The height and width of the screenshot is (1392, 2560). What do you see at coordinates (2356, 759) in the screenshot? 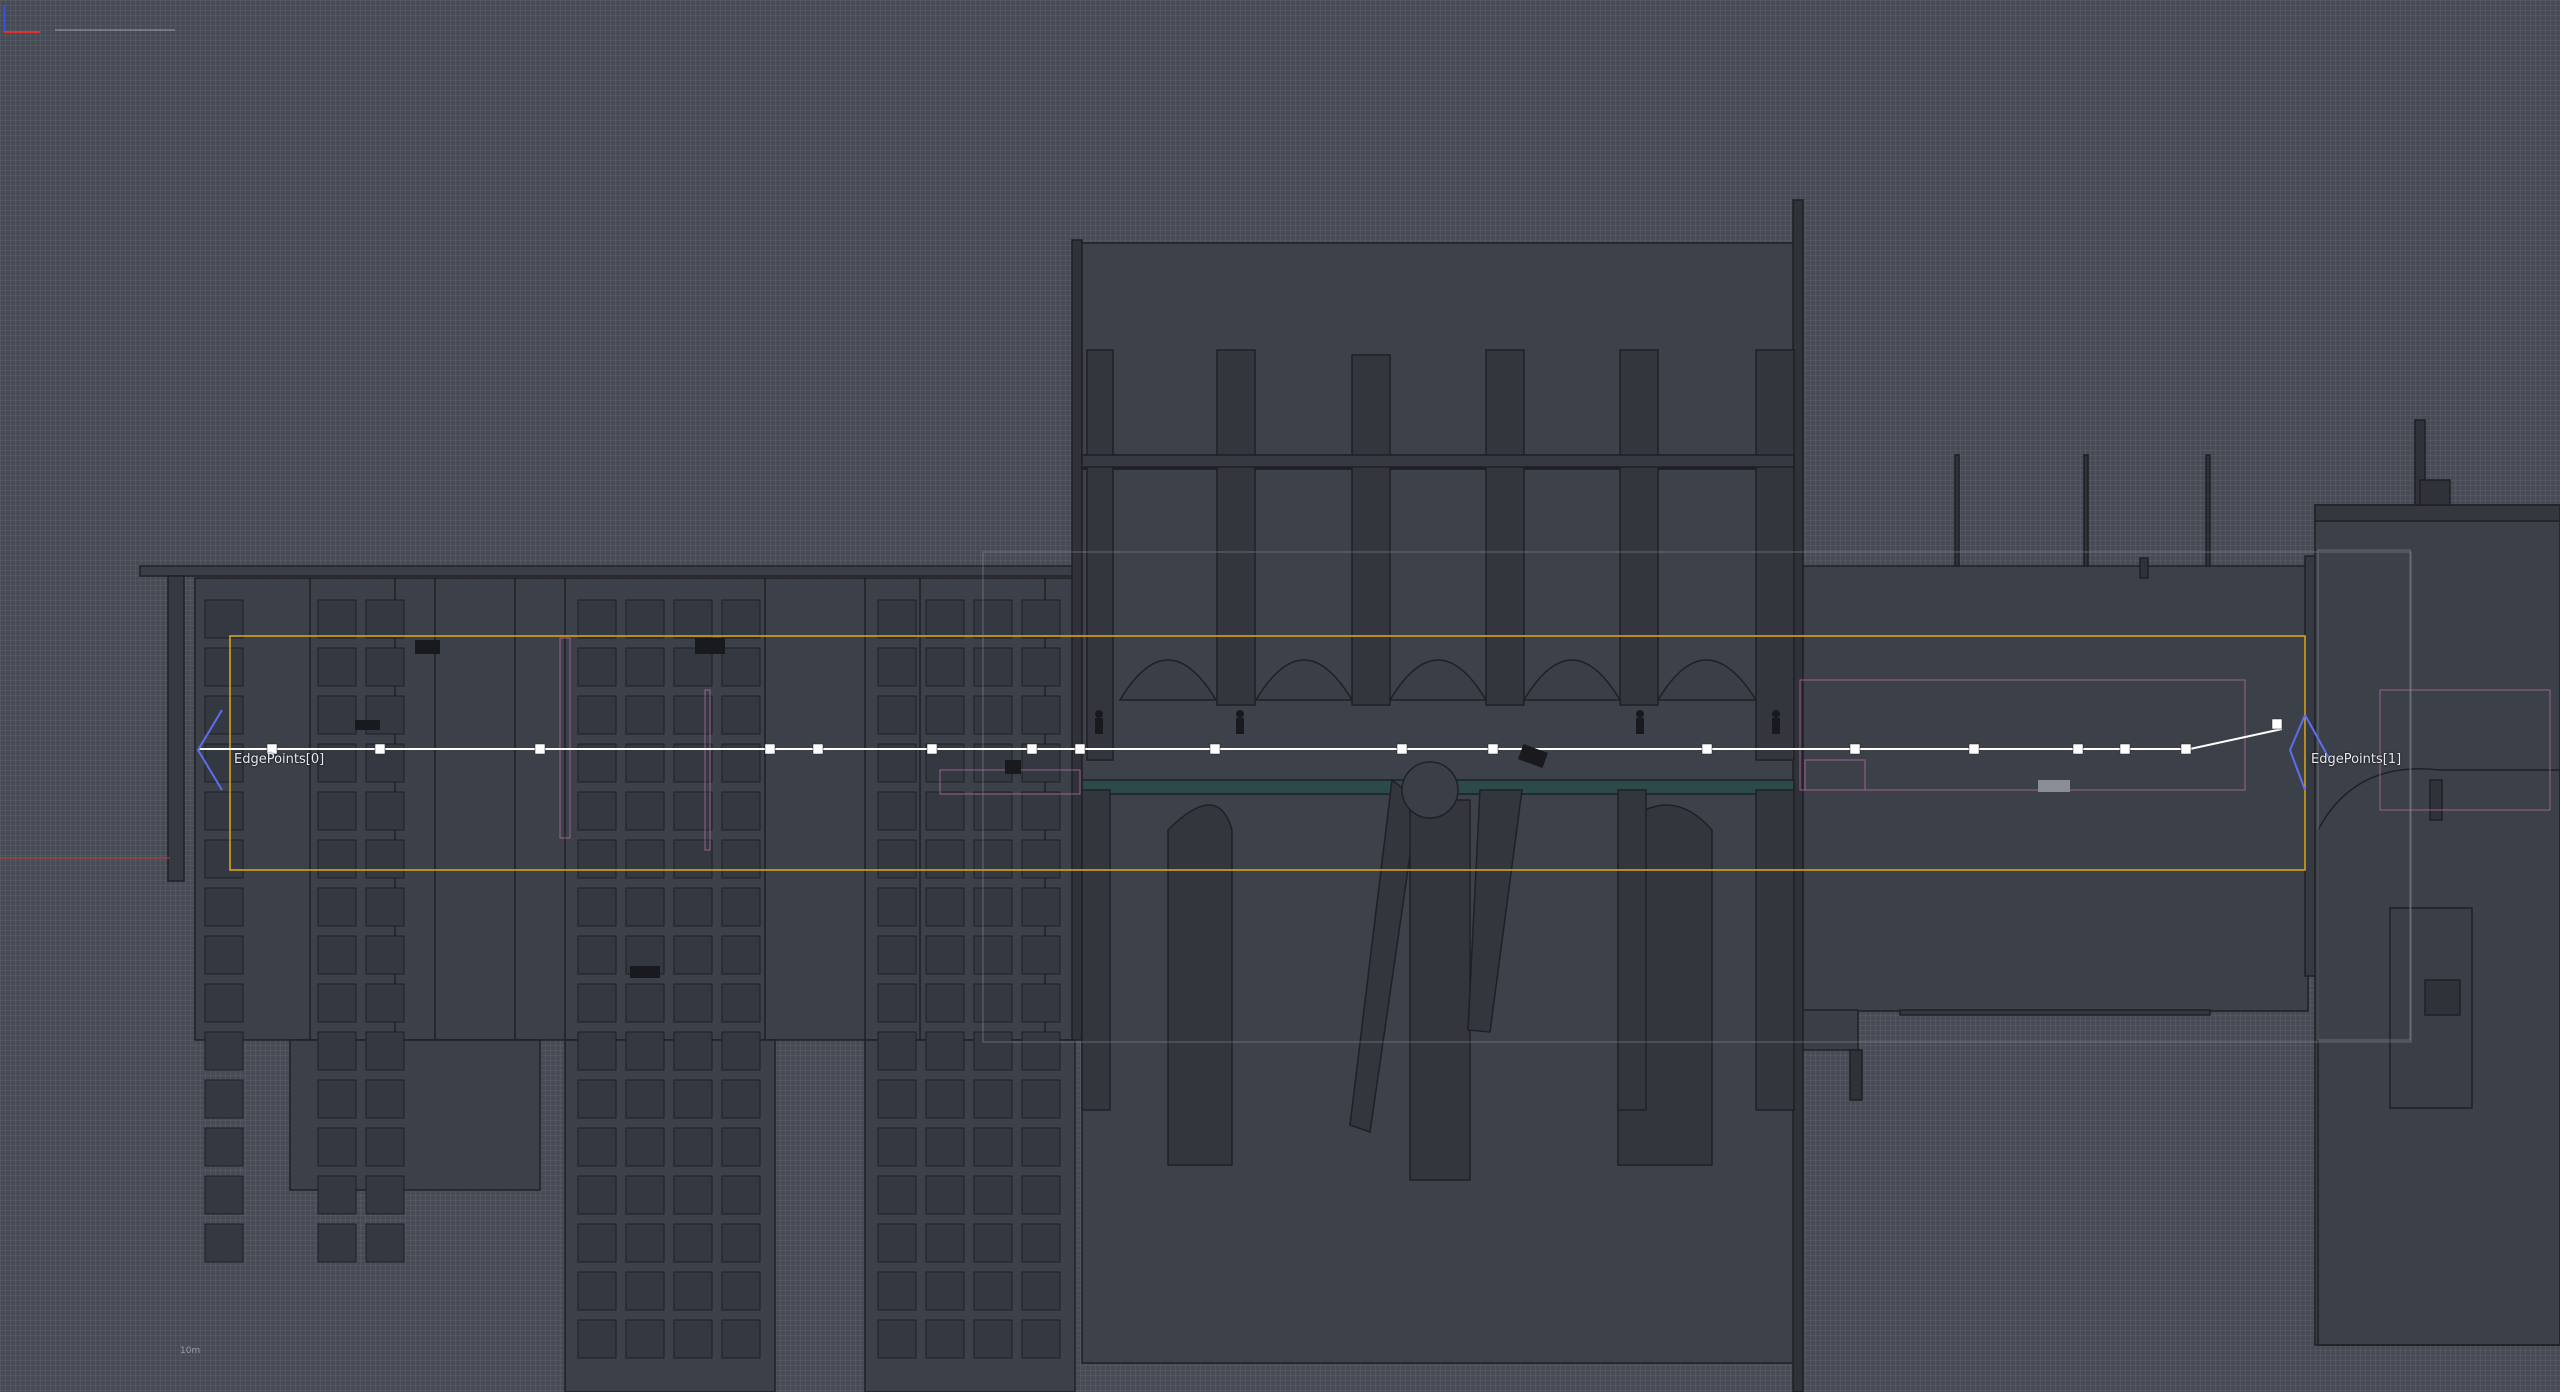
I see `edge-point-label-end: EdgePoints[1]` at bounding box center [2356, 759].